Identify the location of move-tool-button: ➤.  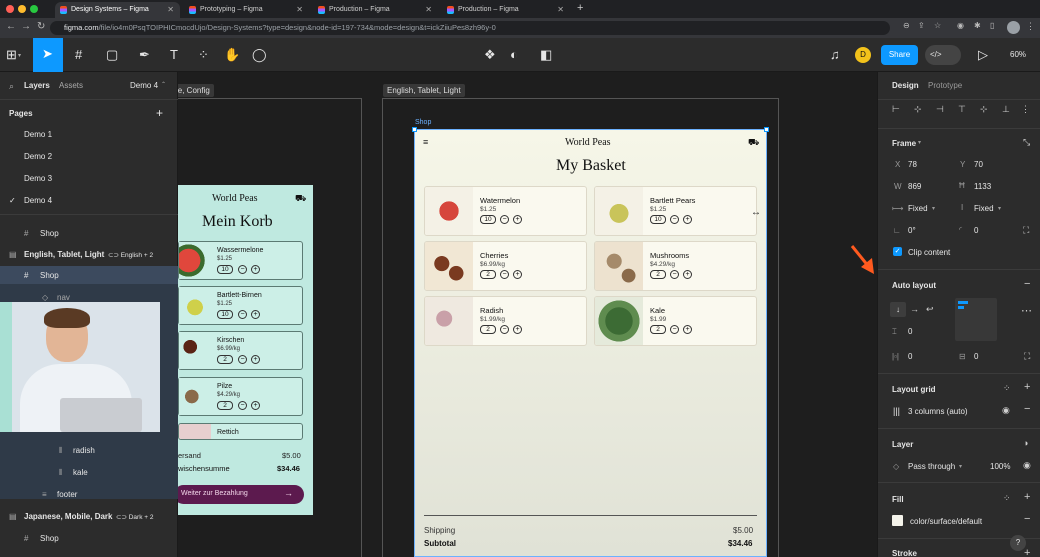
(48, 55).